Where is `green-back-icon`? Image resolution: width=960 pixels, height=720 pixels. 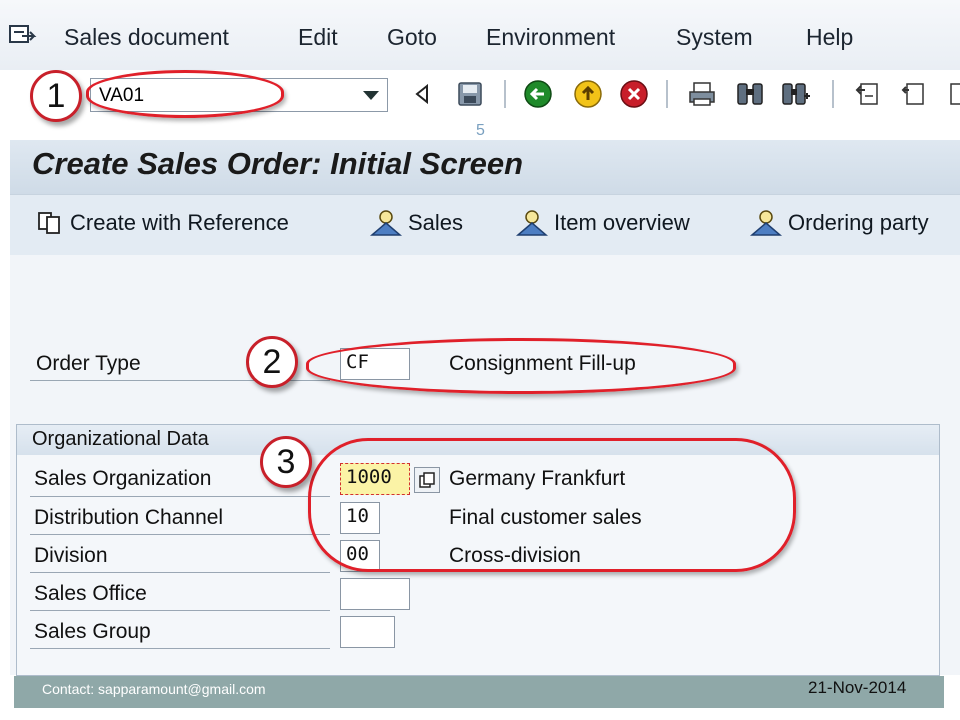 green-back-icon is located at coordinates (538, 94).